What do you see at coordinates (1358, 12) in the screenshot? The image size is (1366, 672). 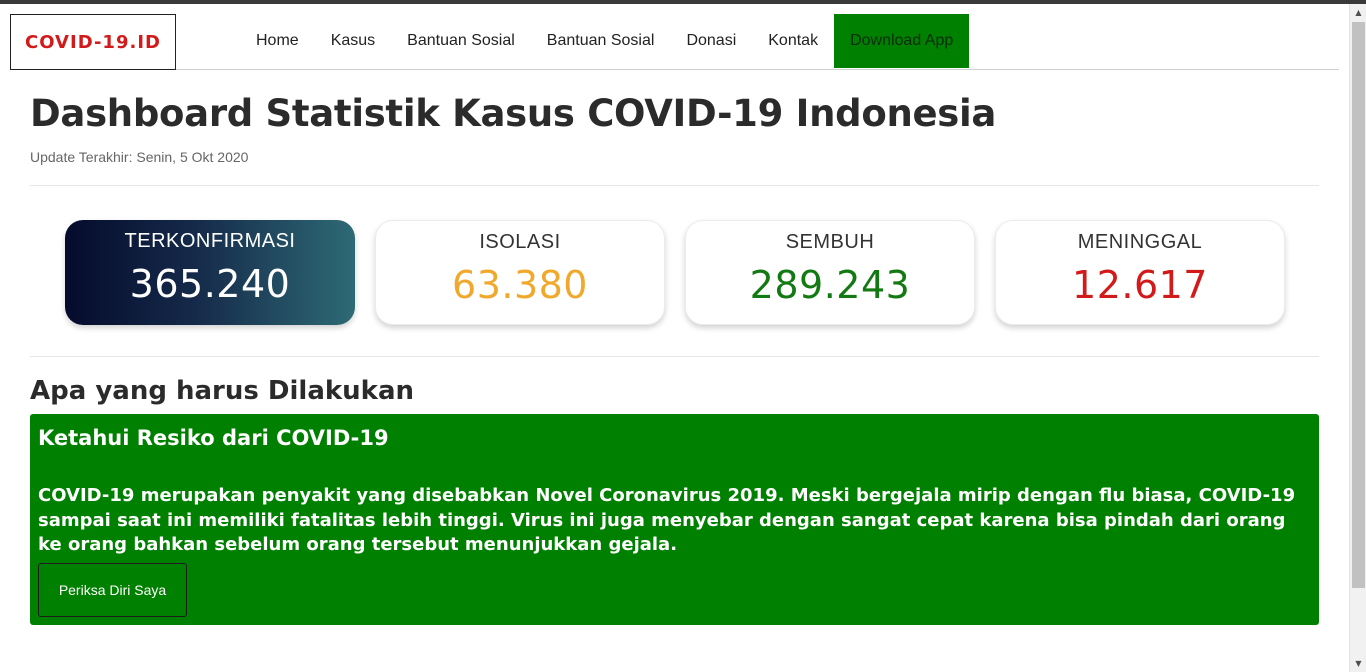 I see `scroll-up-arrow-icon: ▲` at bounding box center [1358, 12].